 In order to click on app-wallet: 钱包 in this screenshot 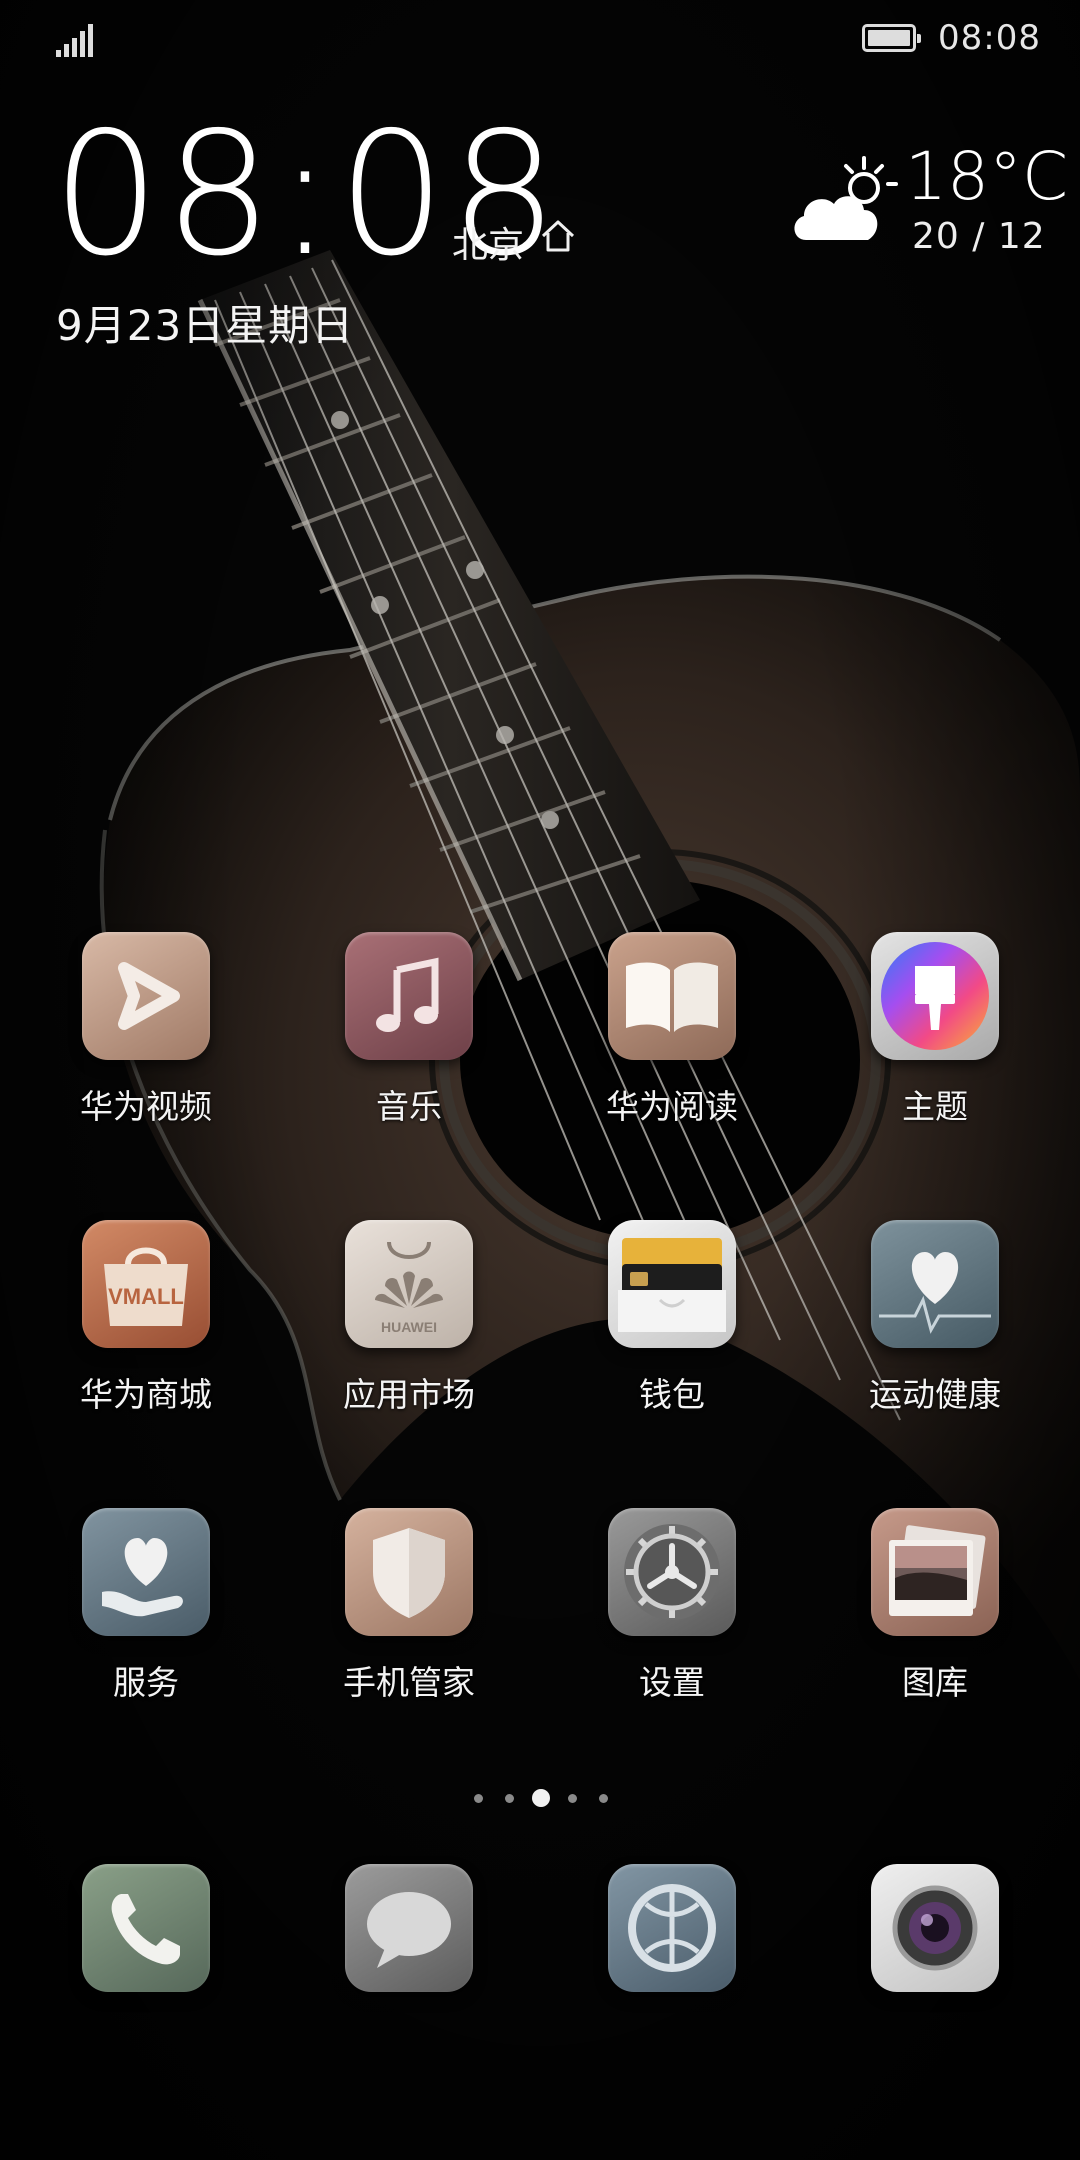, I will do `click(670, 1325)`.